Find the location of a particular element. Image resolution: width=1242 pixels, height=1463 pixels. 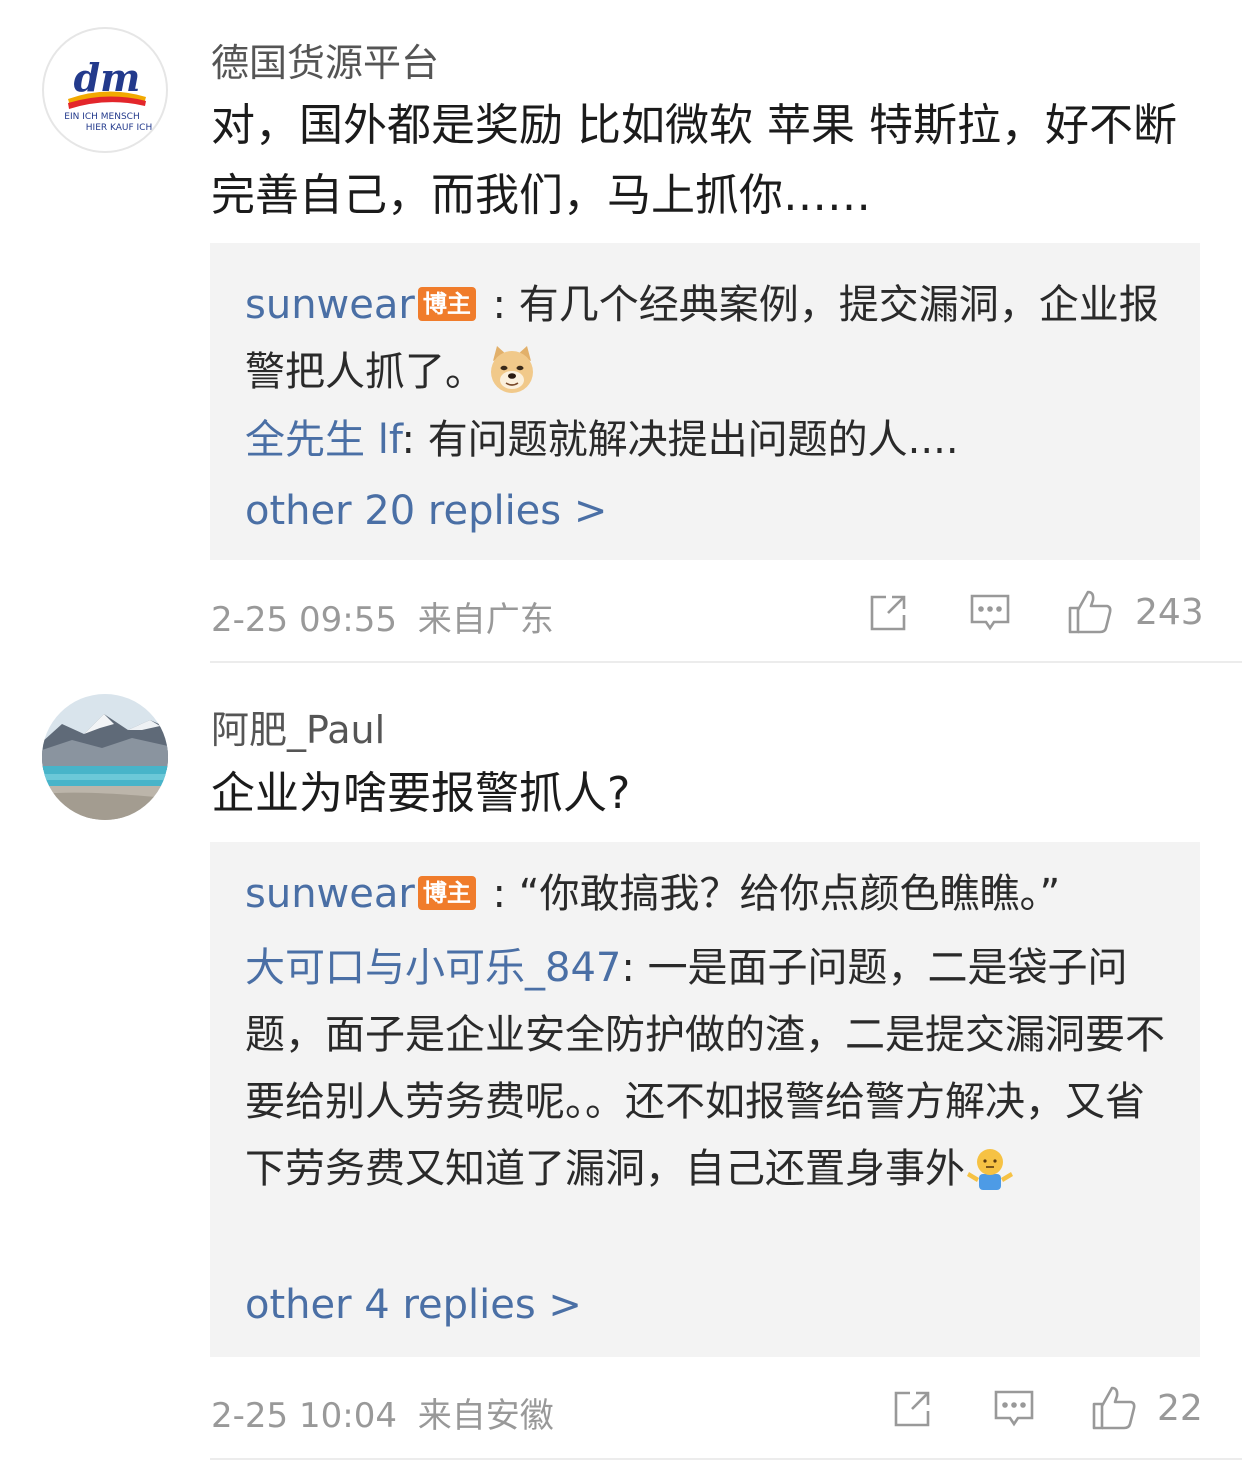

comment-meta: 2-25 10:04 来自安徽 is located at coordinates (382, 1412).